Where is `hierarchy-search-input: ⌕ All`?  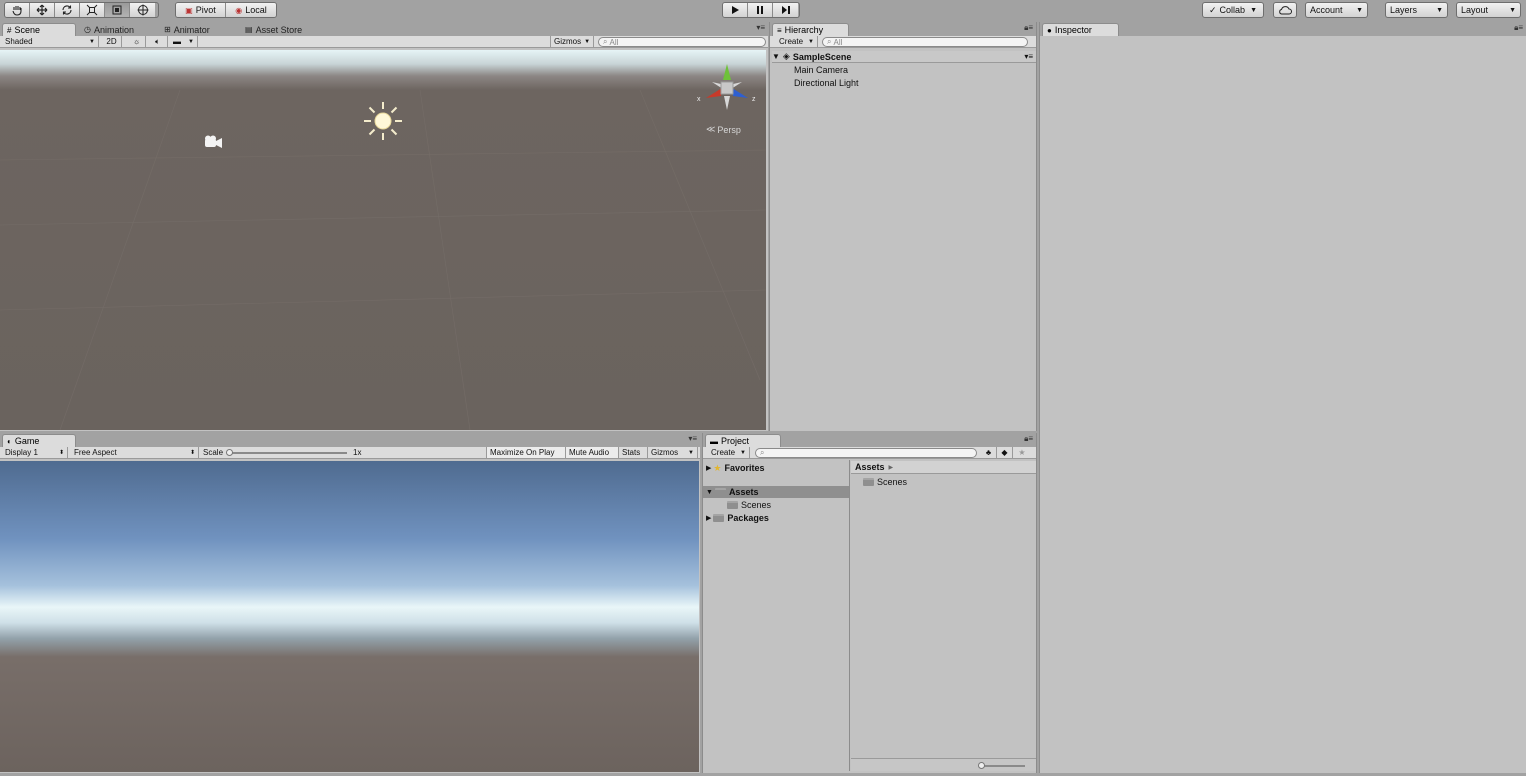 hierarchy-search-input: ⌕ All is located at coordinates (925, 42).